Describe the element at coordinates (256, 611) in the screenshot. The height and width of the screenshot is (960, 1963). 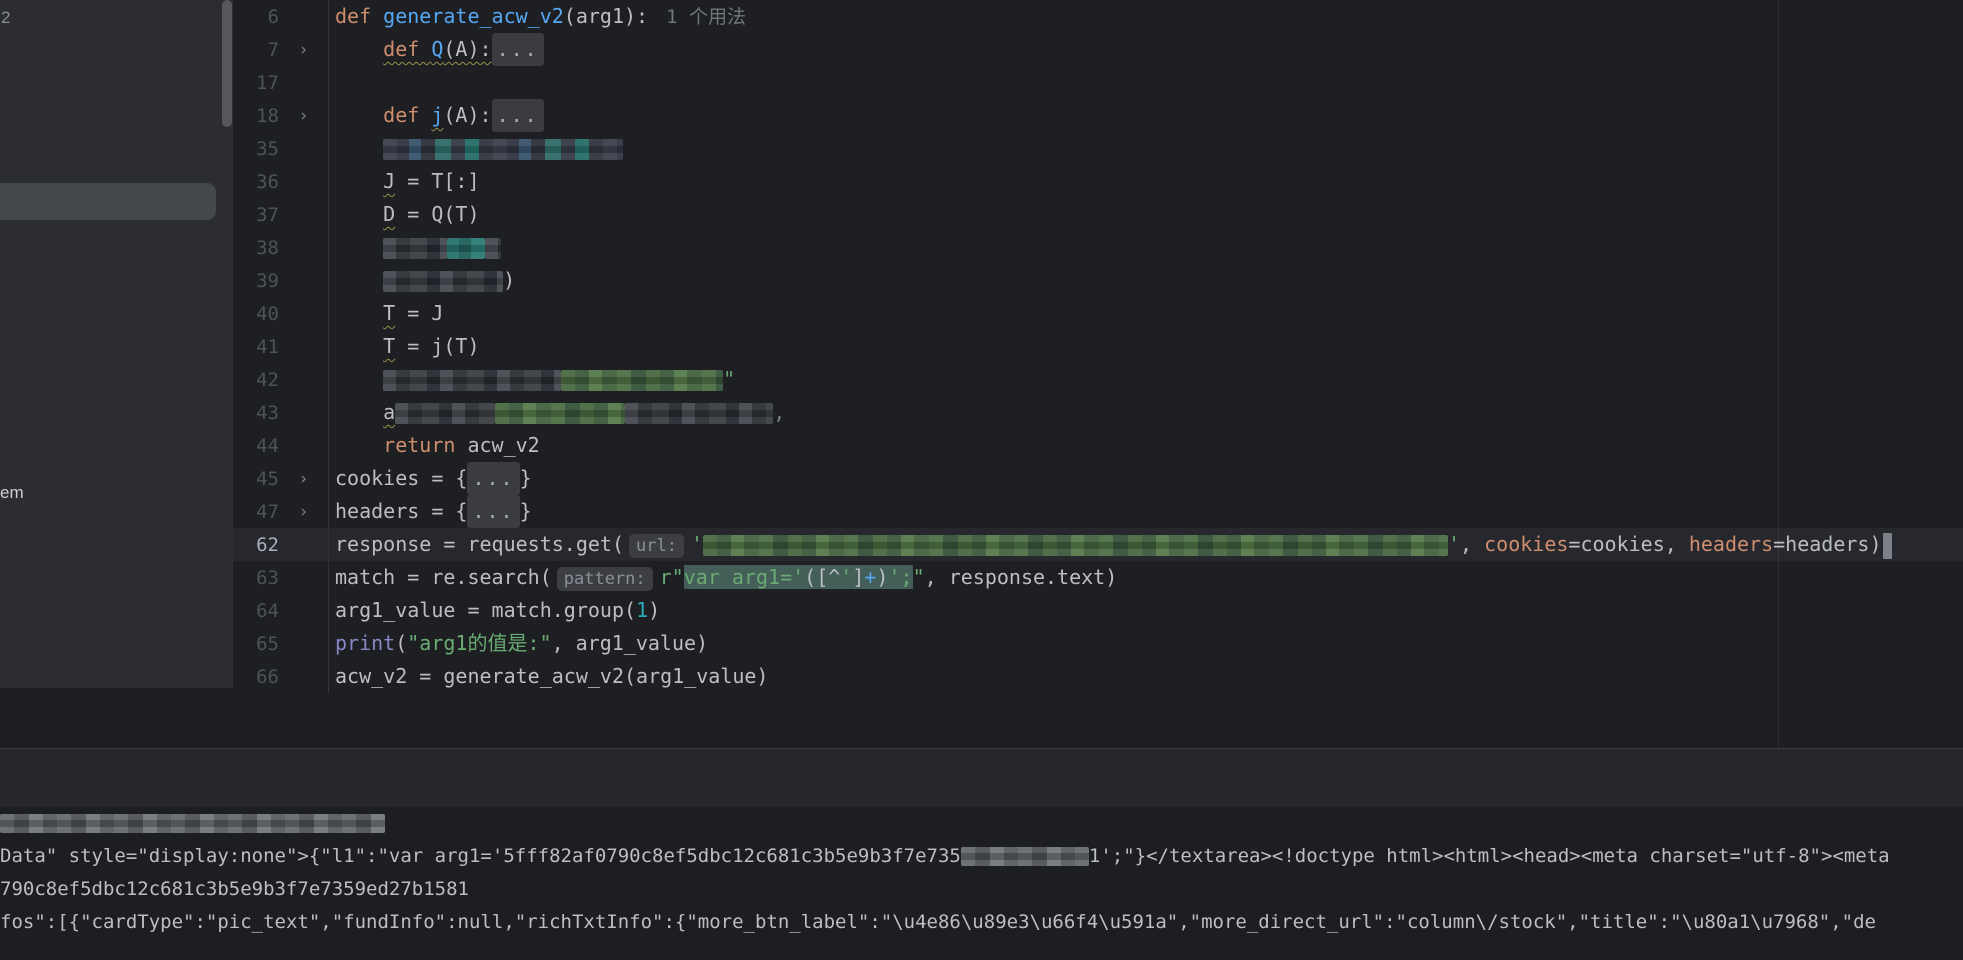
I see `line-number: 64` at that location.